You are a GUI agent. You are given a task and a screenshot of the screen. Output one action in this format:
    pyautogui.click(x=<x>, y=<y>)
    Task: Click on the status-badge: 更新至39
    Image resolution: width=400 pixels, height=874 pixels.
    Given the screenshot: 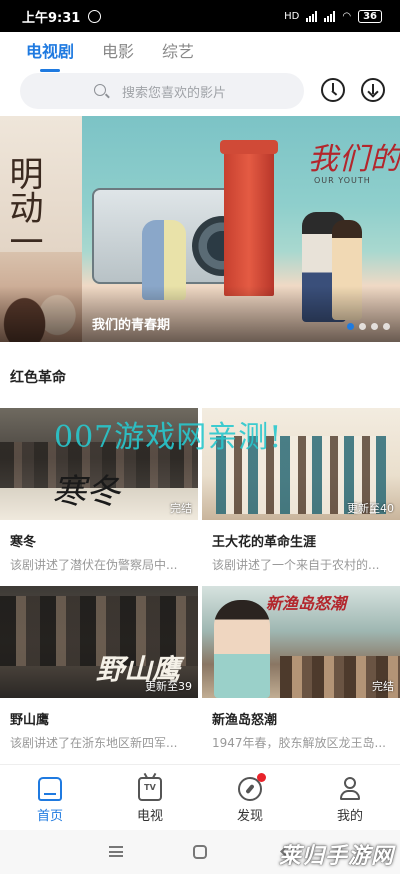 What is the action you would take?
    pyautogui.click(x=168, y=686)
    